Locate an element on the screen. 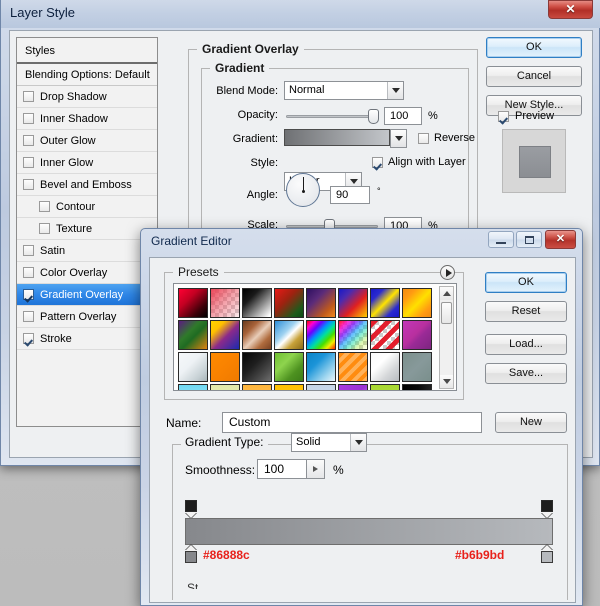 The width and height of the screenshot is (600, 606). gradient-name-input: Custom is located at coordinates (352, 422).